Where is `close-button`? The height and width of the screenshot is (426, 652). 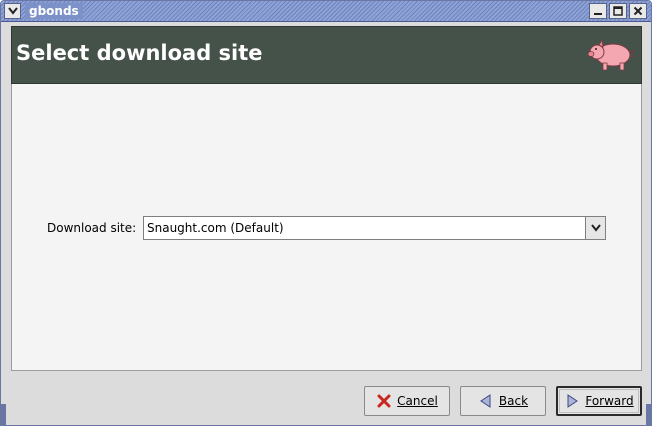
close-button is located at coordinates (638, 11).